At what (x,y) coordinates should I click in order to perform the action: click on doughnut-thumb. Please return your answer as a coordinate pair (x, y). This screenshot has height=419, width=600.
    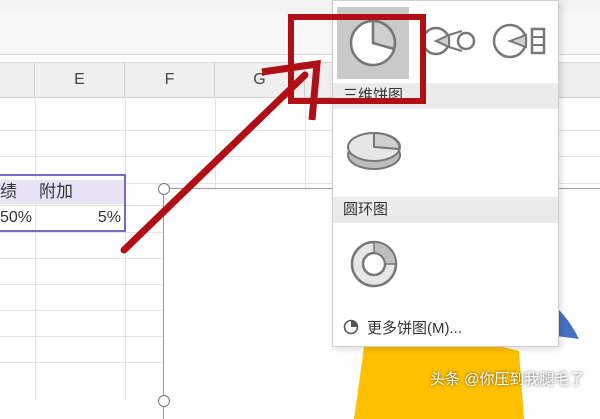
    Looking at the image, I should click on (374, 264).